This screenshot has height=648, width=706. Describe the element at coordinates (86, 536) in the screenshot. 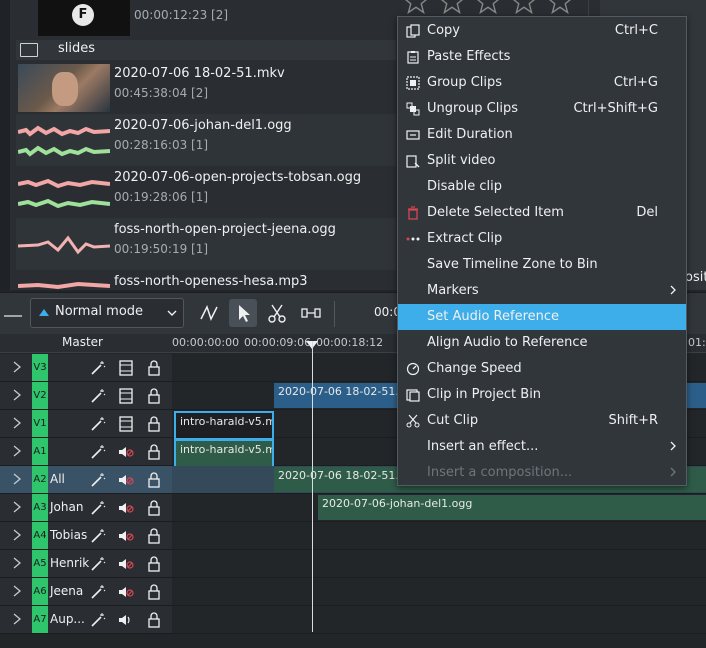

I see `track-header-a4: A4 Tobias` at that location.